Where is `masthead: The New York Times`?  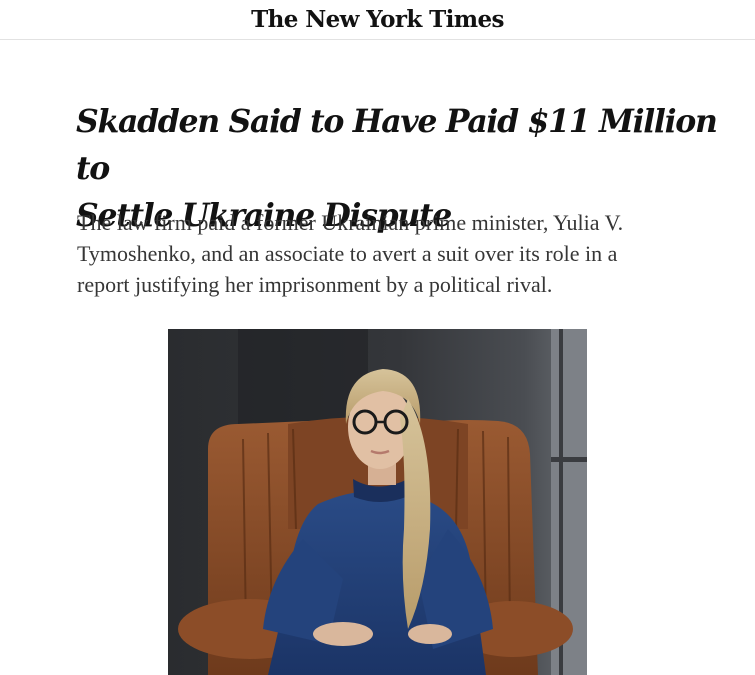 masthead: The New York Times is located at coordinates (377, 20).